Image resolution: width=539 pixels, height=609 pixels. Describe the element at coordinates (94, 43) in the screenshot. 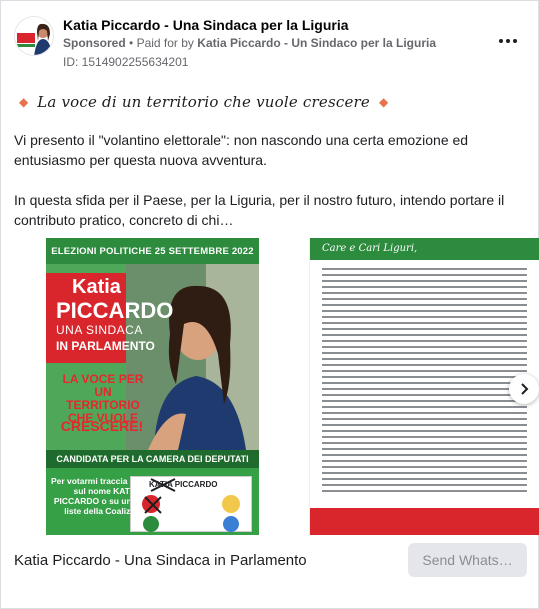

I see `sponsored-label: Sponsored` at that location.